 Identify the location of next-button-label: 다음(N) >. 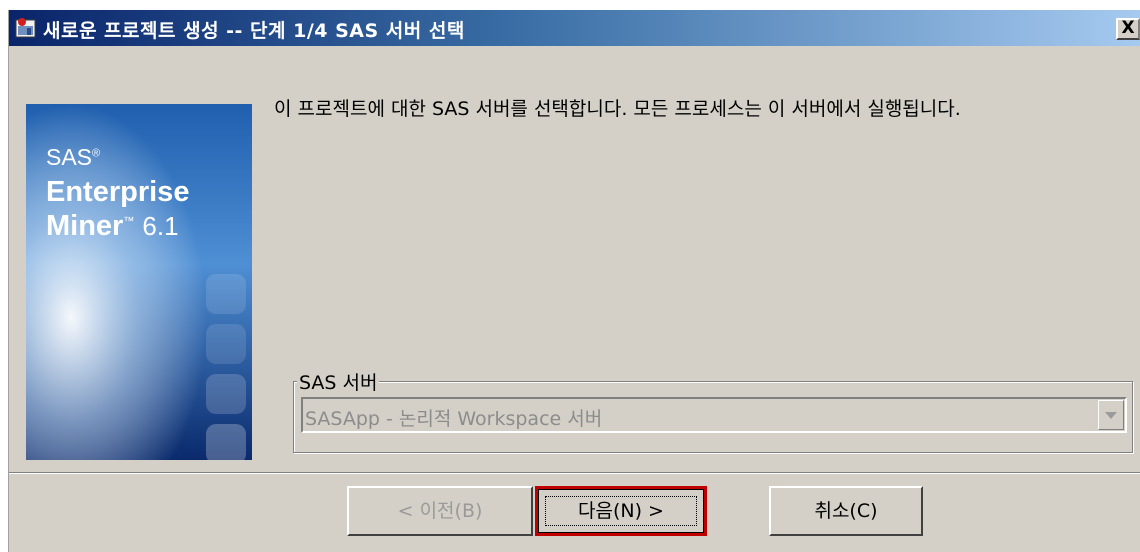
(621, 511).